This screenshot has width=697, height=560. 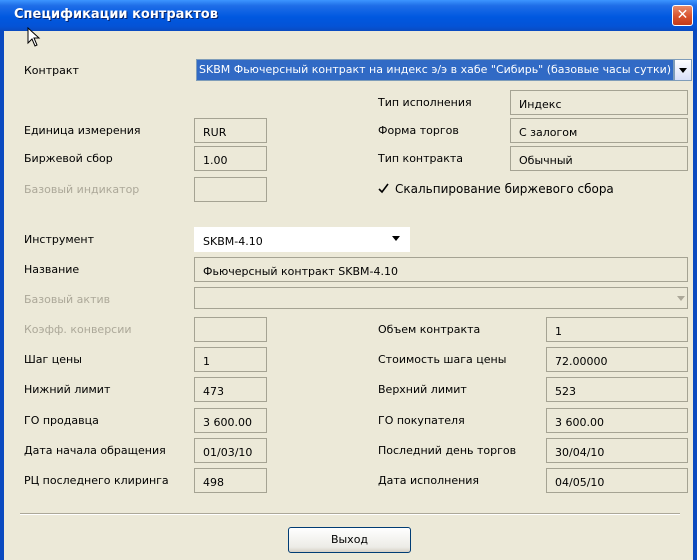 What do you see at coordinates (116, 14) in the screenshot?
I see `window-title: Спецификации контрактов` at bounding box center [116, 14].